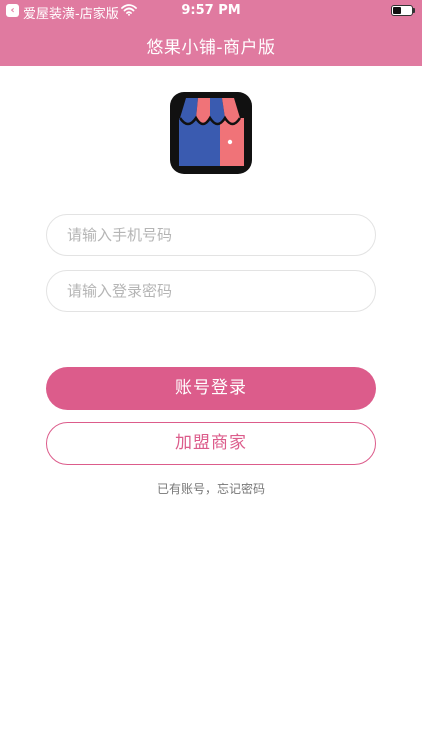 The height and width of the screenshot is (750, 422). I want to click on join-merchant-button: 加盟商家, so click(211, 443).